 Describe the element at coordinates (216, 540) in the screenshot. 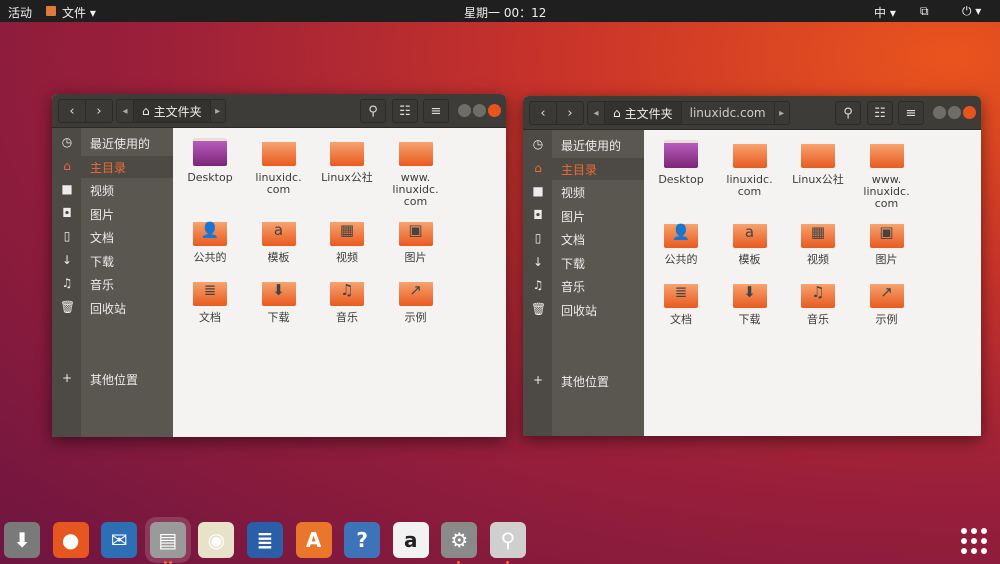

I see `dock-rhythmbox: ◉` at that location.